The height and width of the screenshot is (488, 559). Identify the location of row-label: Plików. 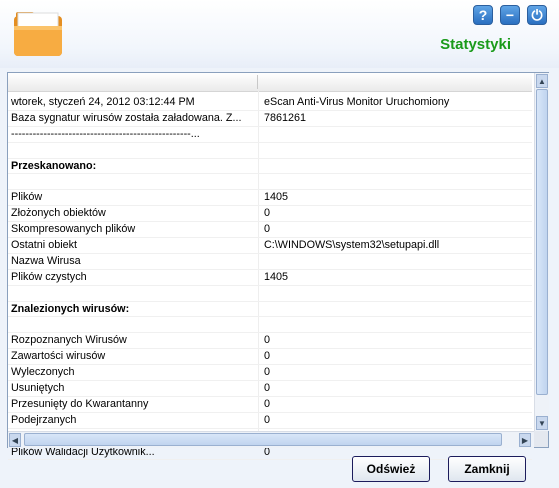
(27, 197).